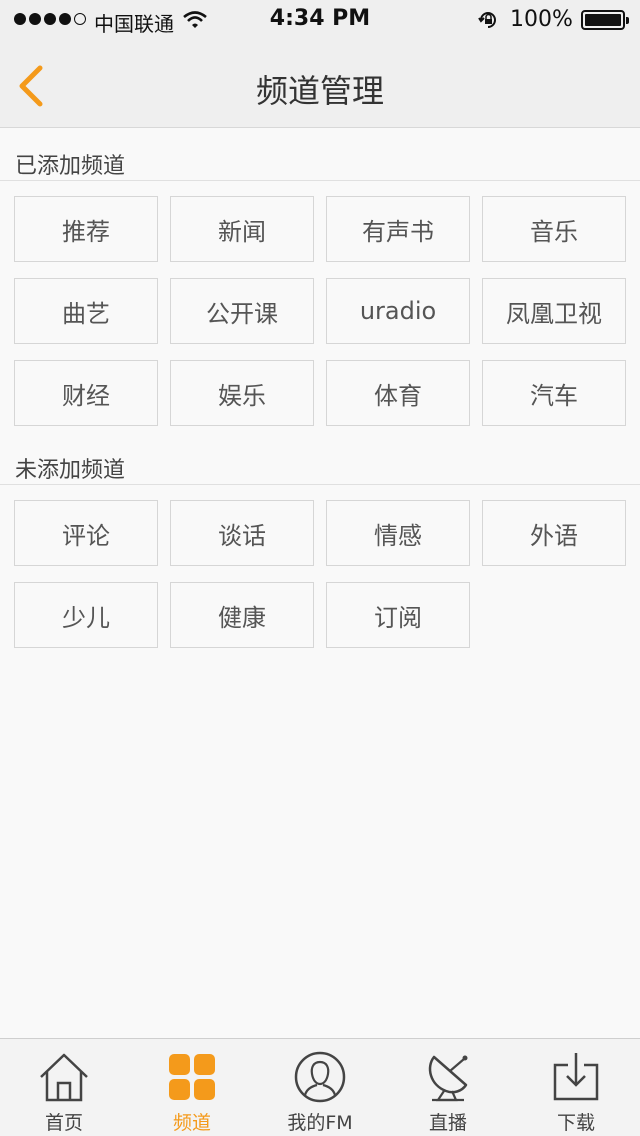 The height and width of the screenshot is (1136, 640). Describe the element at coordinates (554, 229) in the screenshot. I see `channel-chip: 音乐` at that location.